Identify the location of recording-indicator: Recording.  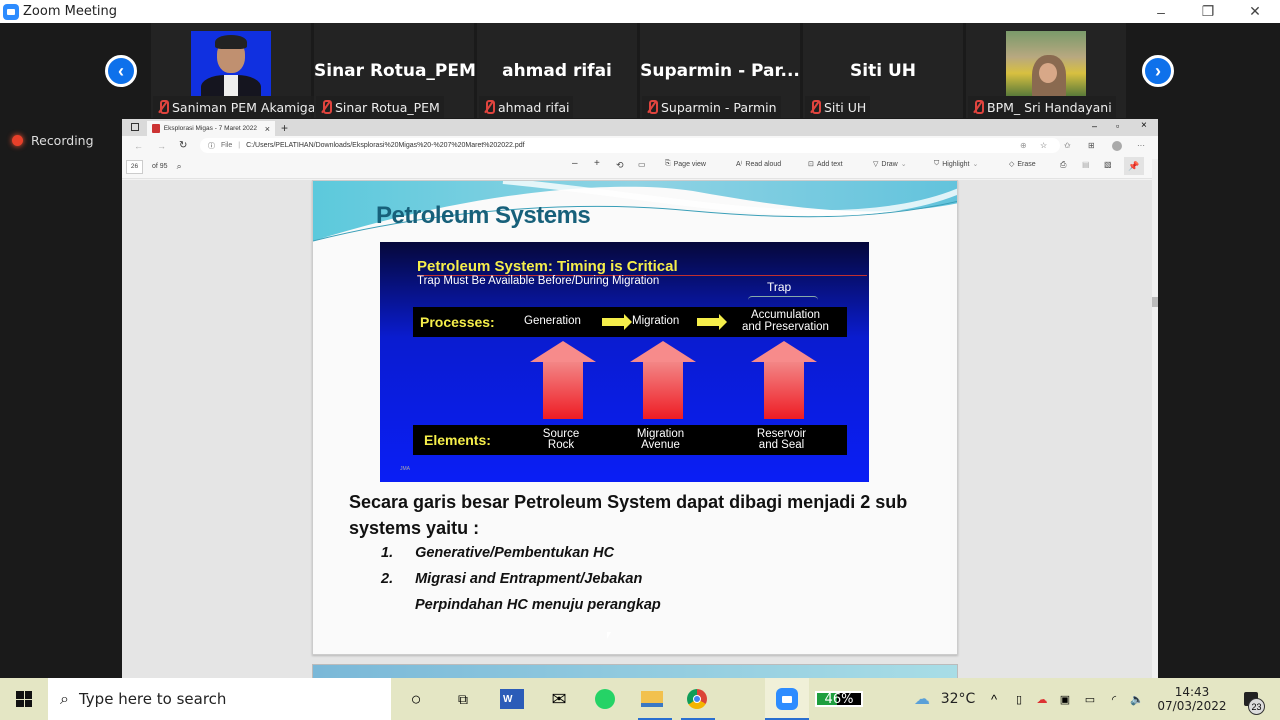
(53, 140).